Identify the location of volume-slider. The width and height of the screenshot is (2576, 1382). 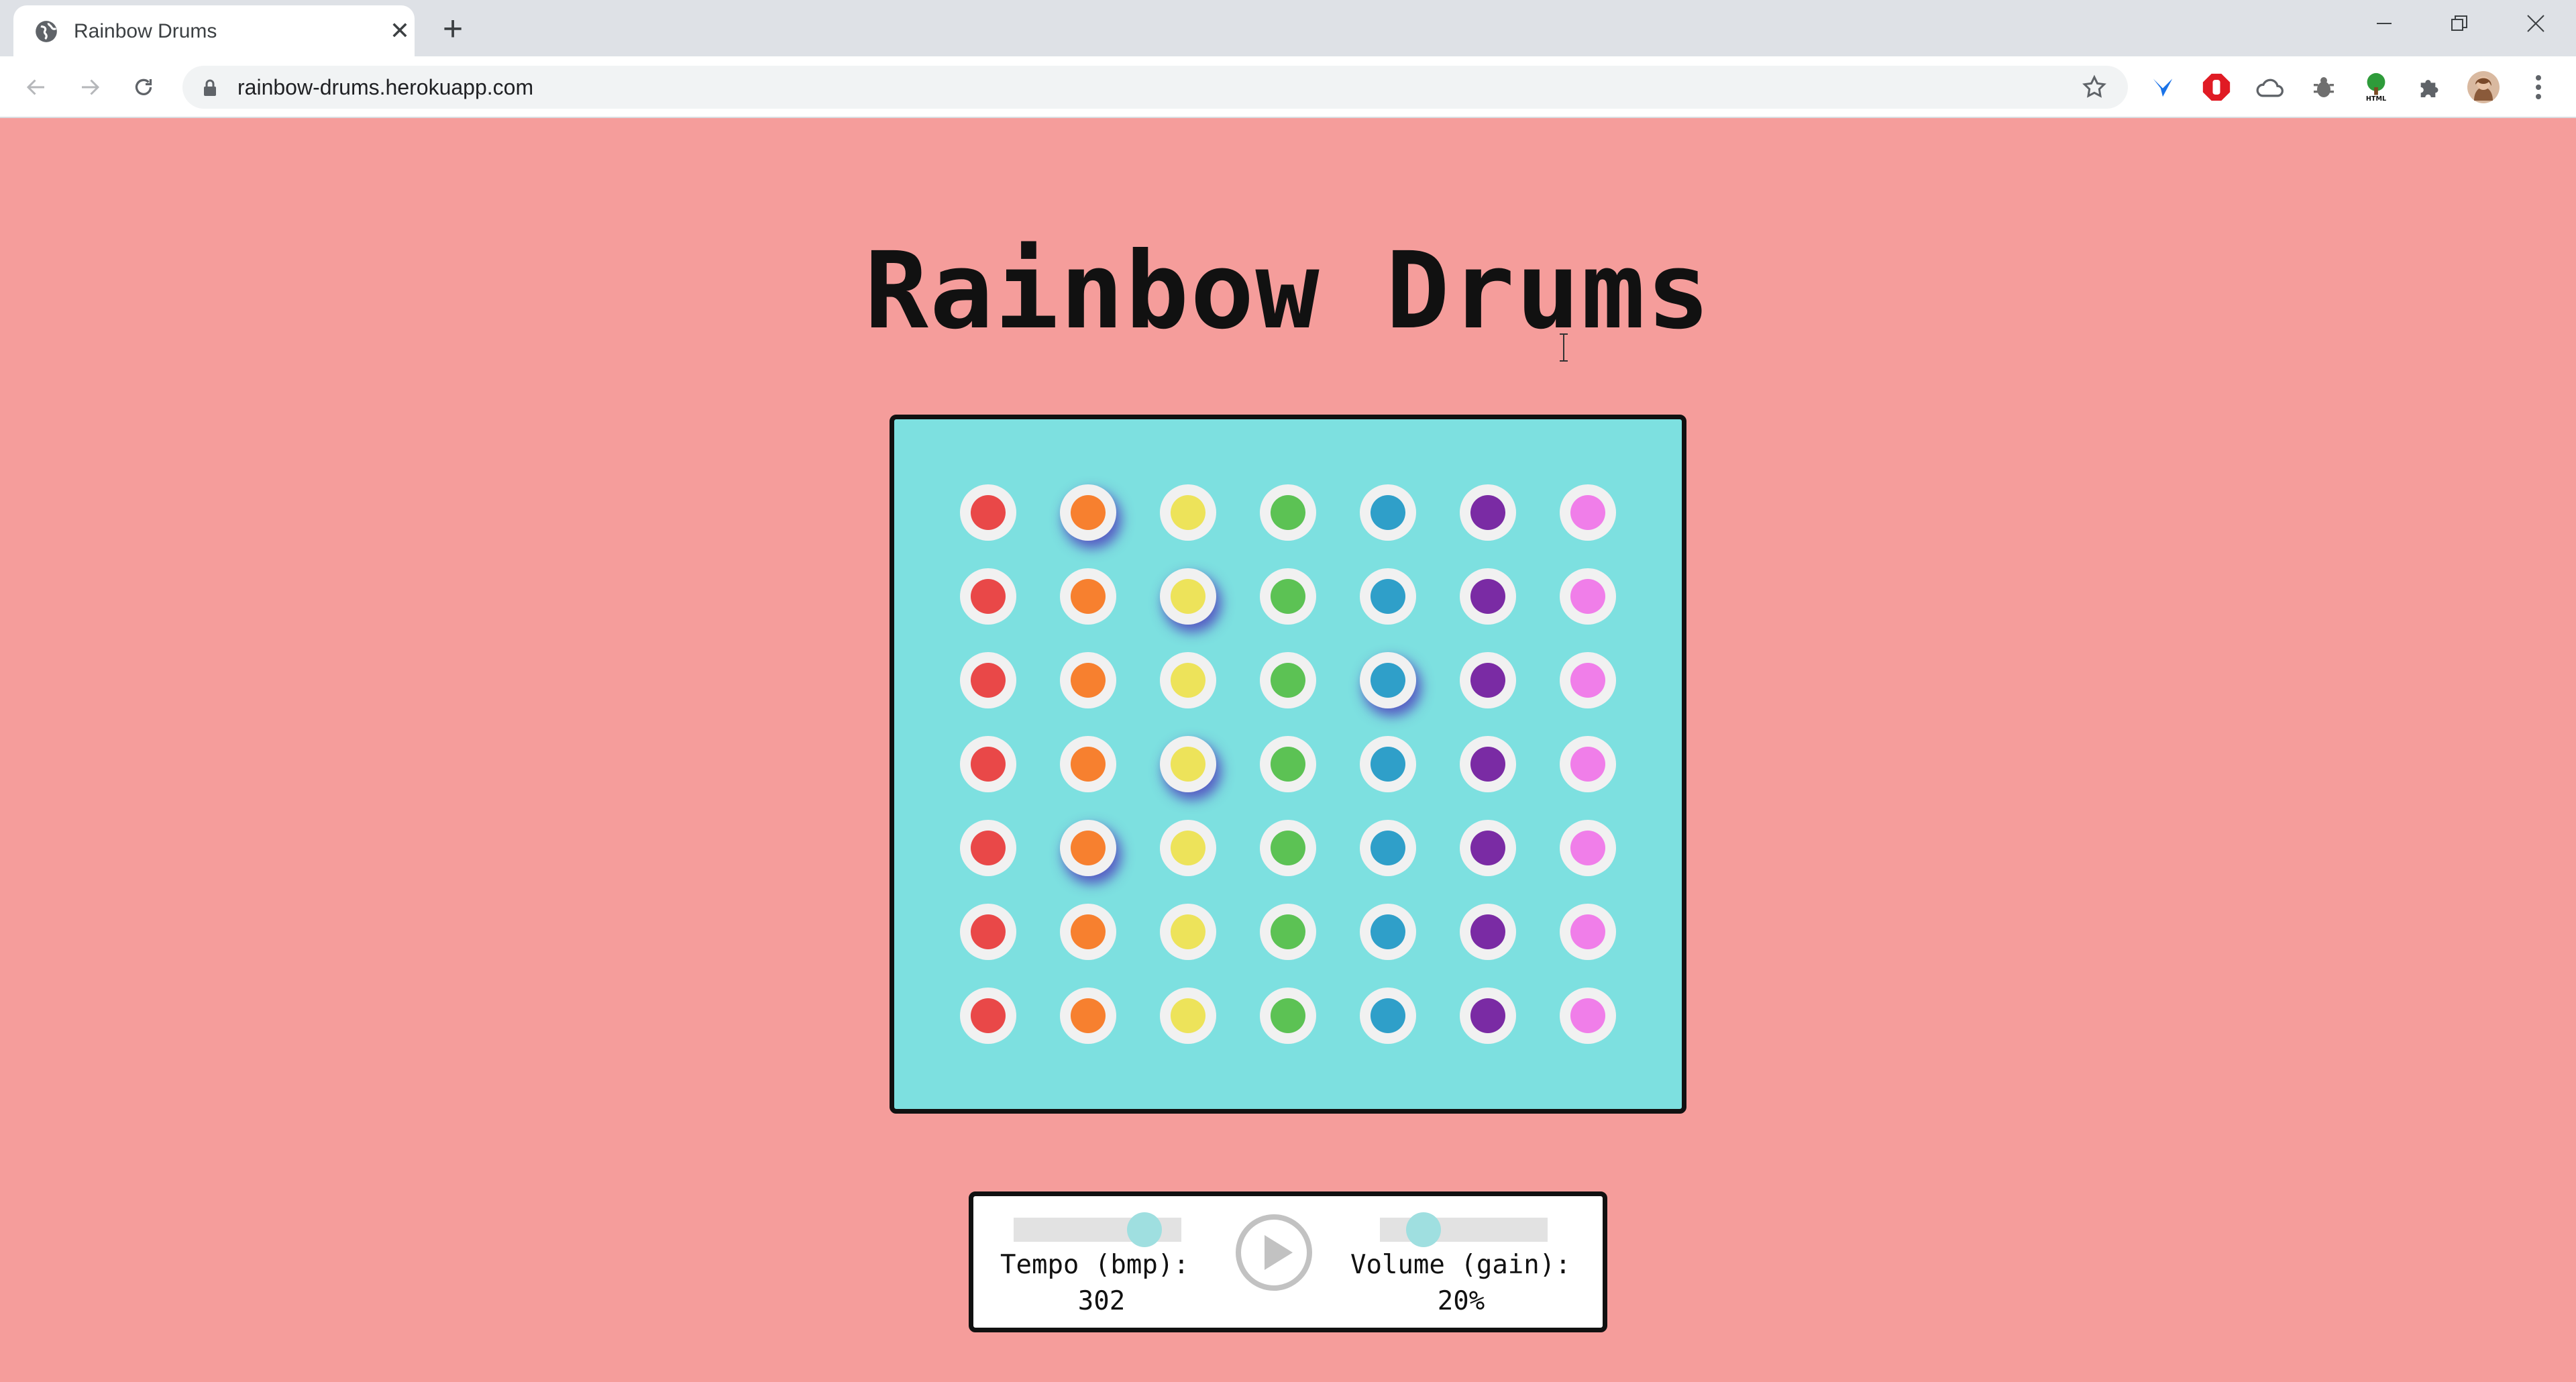
(1464, 1229).